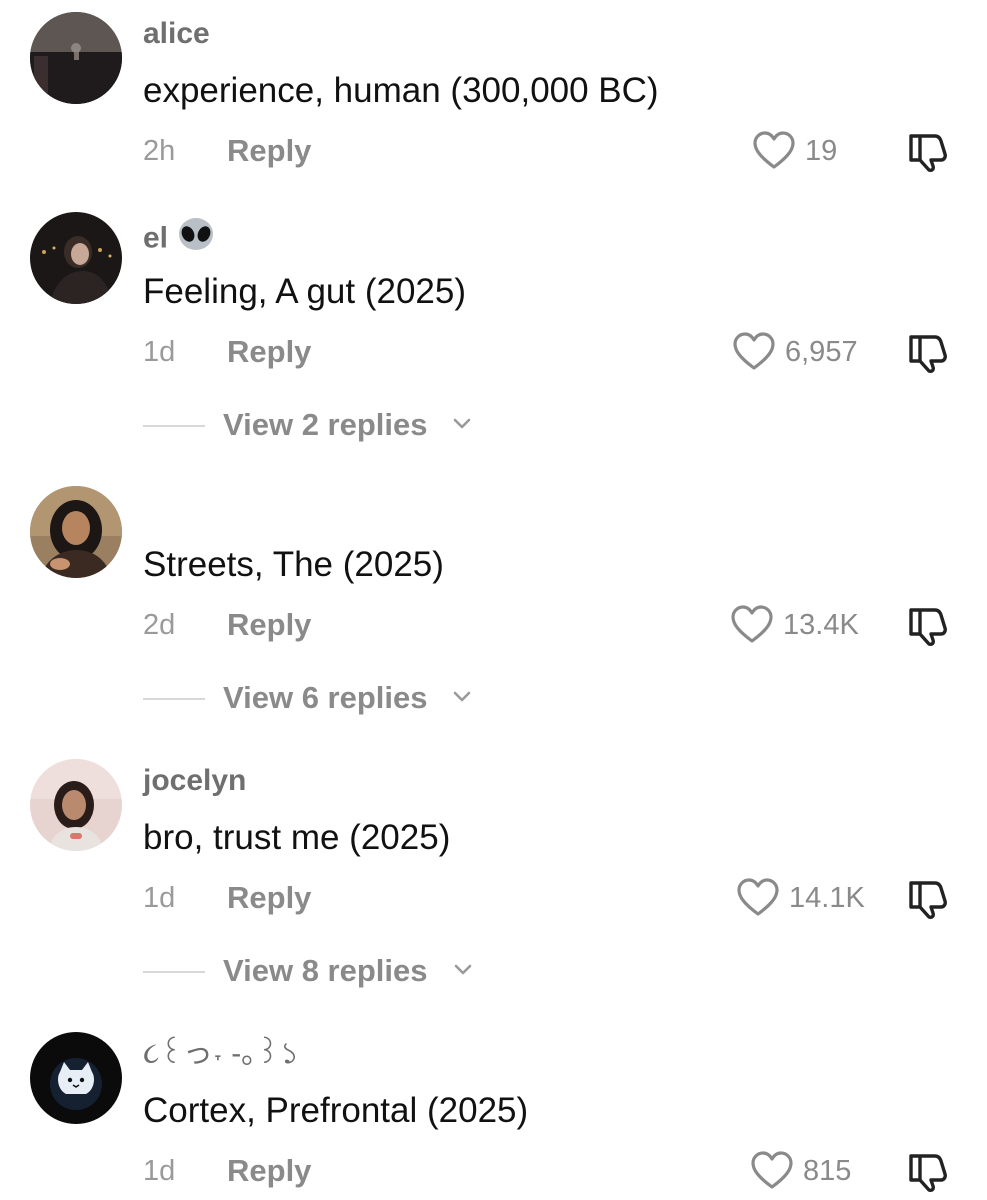 Image resolution: width=987 pixels, height=1200 pixels. Describe the element at coordinates (325, 697) in the screenshot. I see `view-replies-label: View 6 replies` at that location.